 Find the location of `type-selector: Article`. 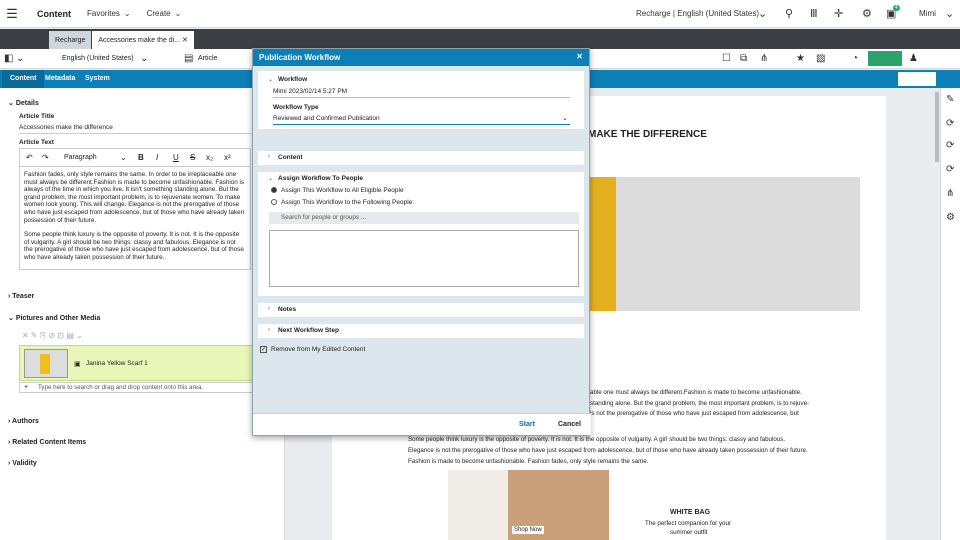

type-selector: Article is located at coordinates (207, 58).